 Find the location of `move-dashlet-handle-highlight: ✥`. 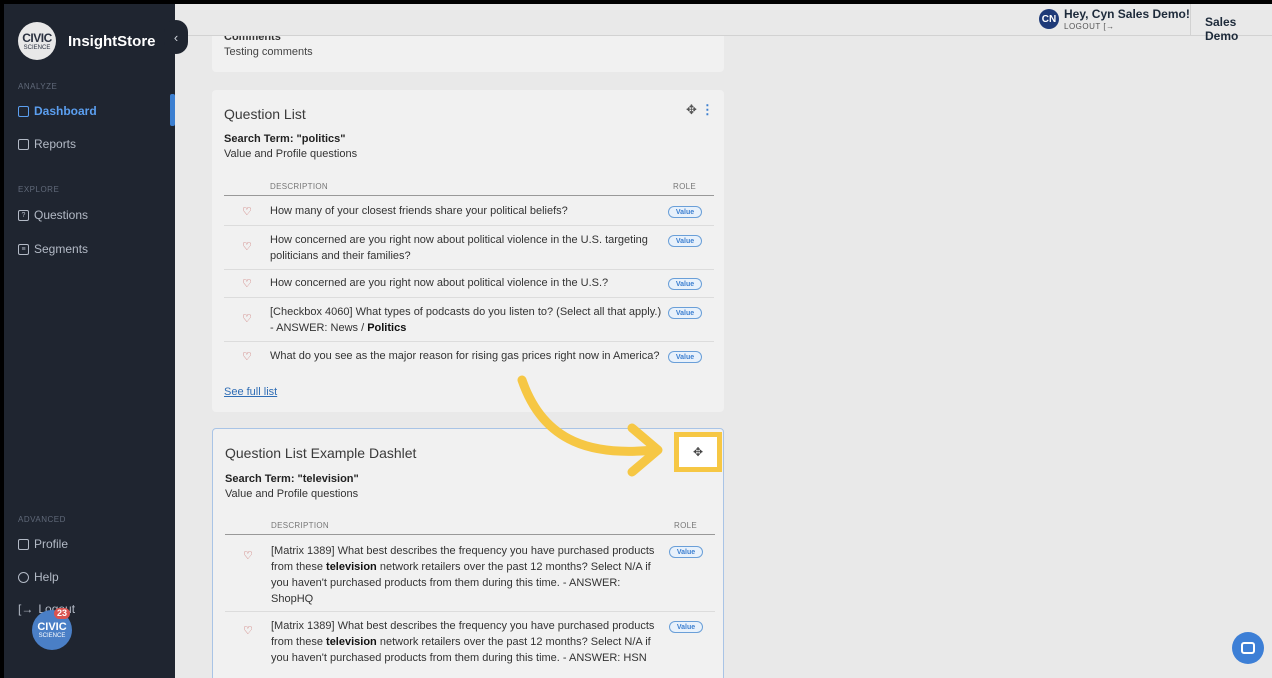

move-dashlet-handle-highlight: ✥ is located at coordinates (698, 452).